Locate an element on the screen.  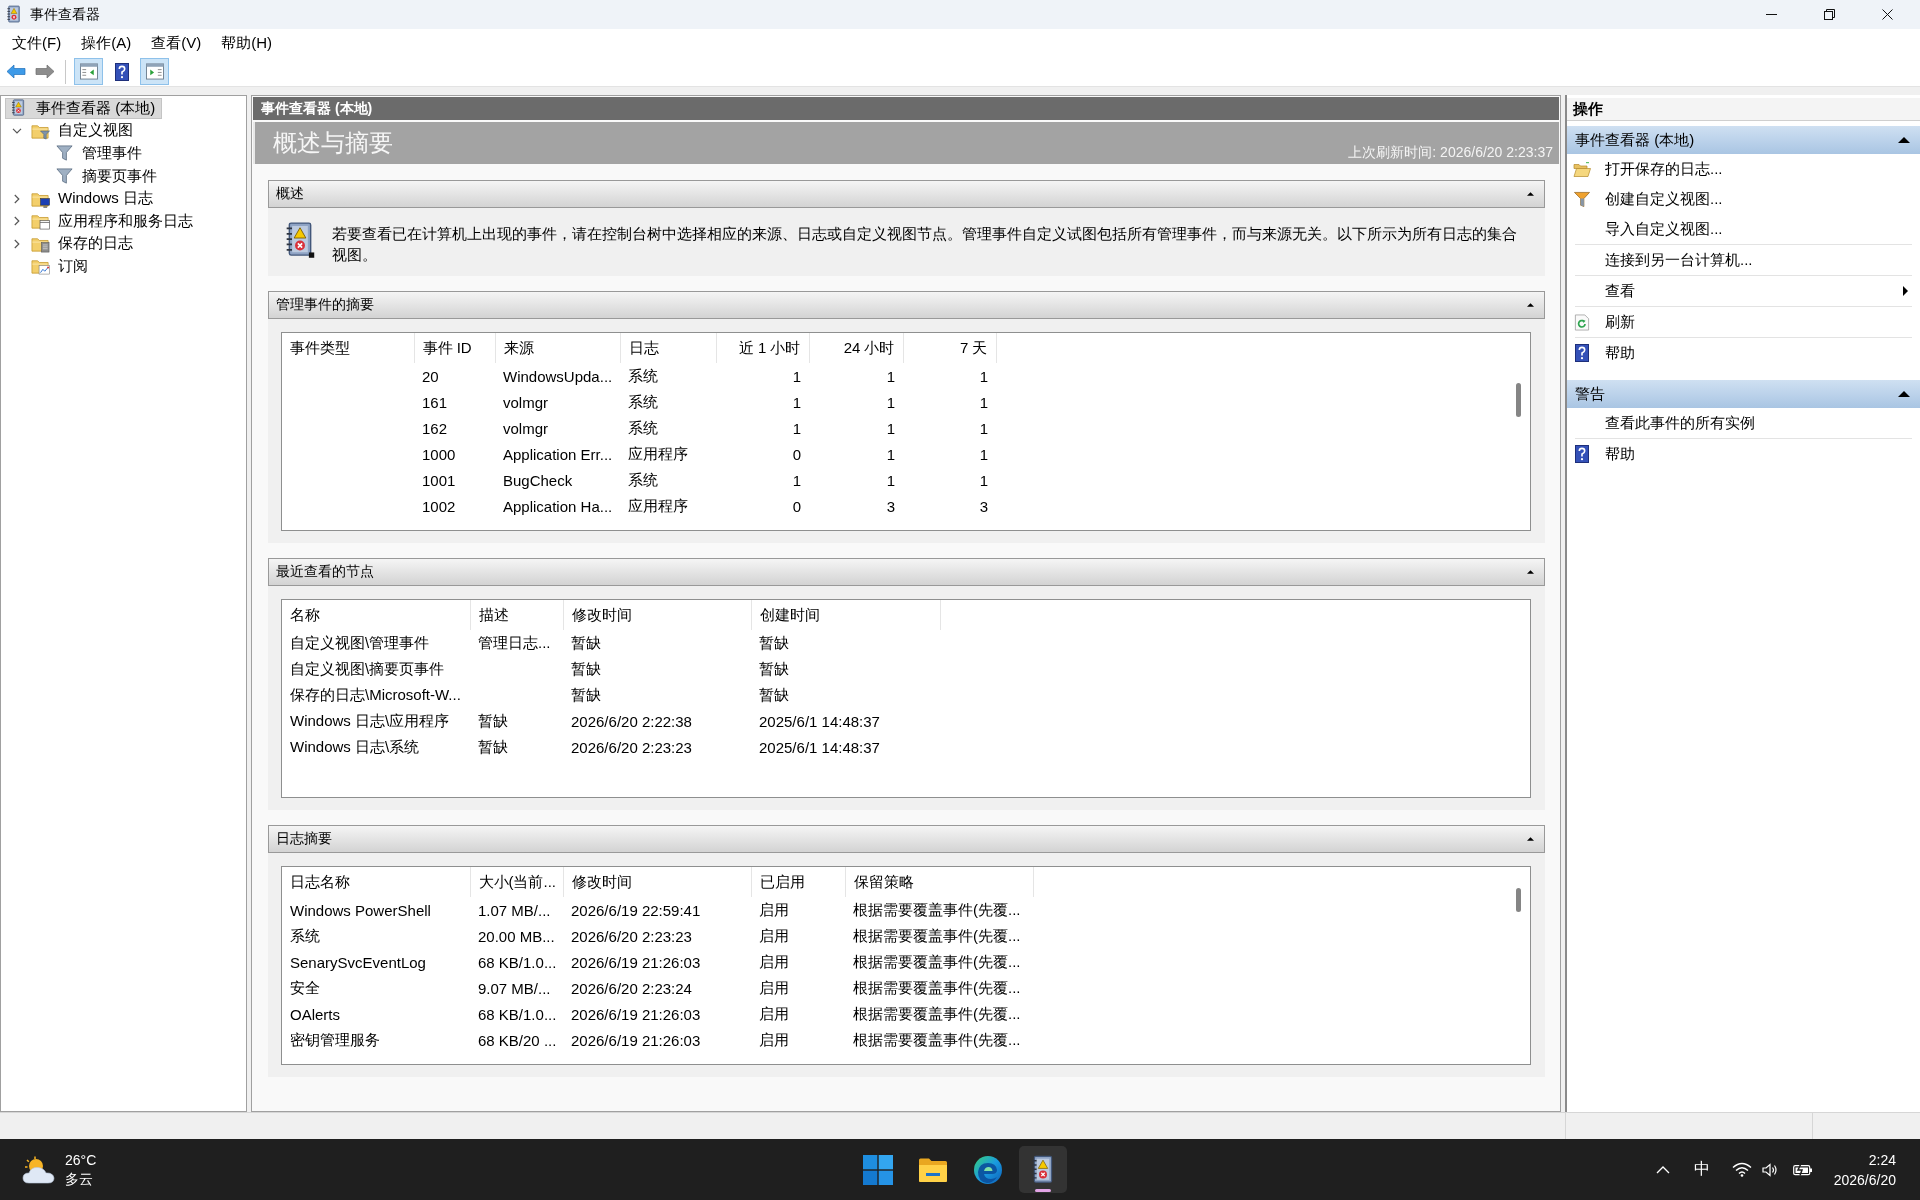
speaker-icon is located at coordinates (1769, 1169).